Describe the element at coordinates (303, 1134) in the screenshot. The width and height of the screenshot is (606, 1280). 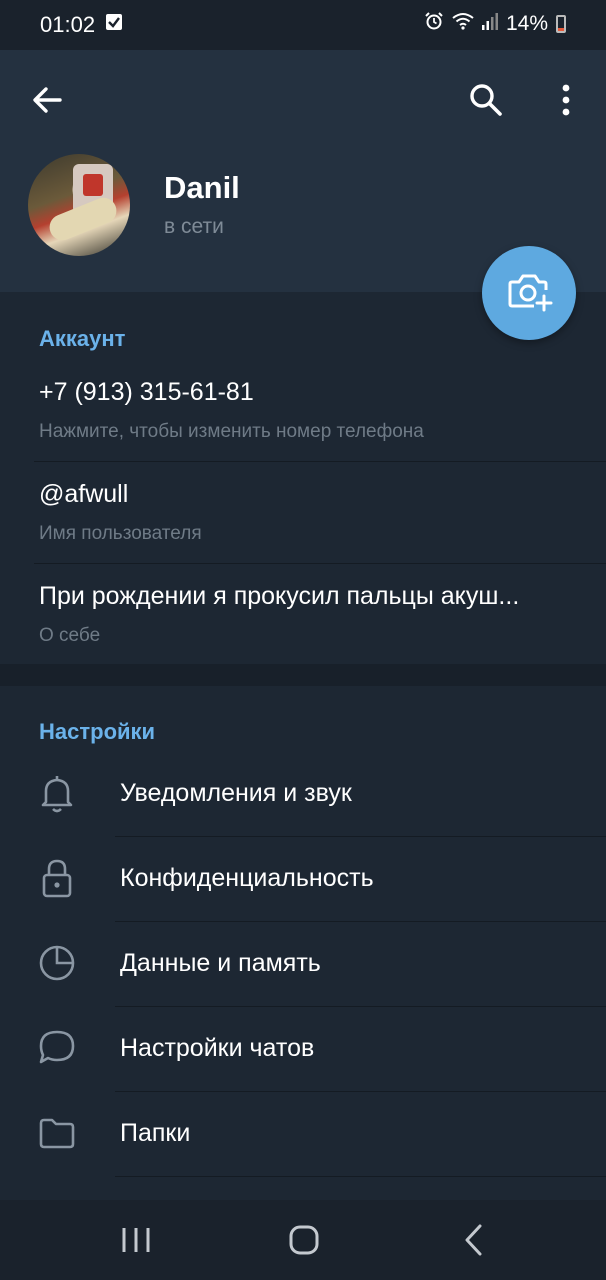
I see `settings-item-folders: Папки` at that location.